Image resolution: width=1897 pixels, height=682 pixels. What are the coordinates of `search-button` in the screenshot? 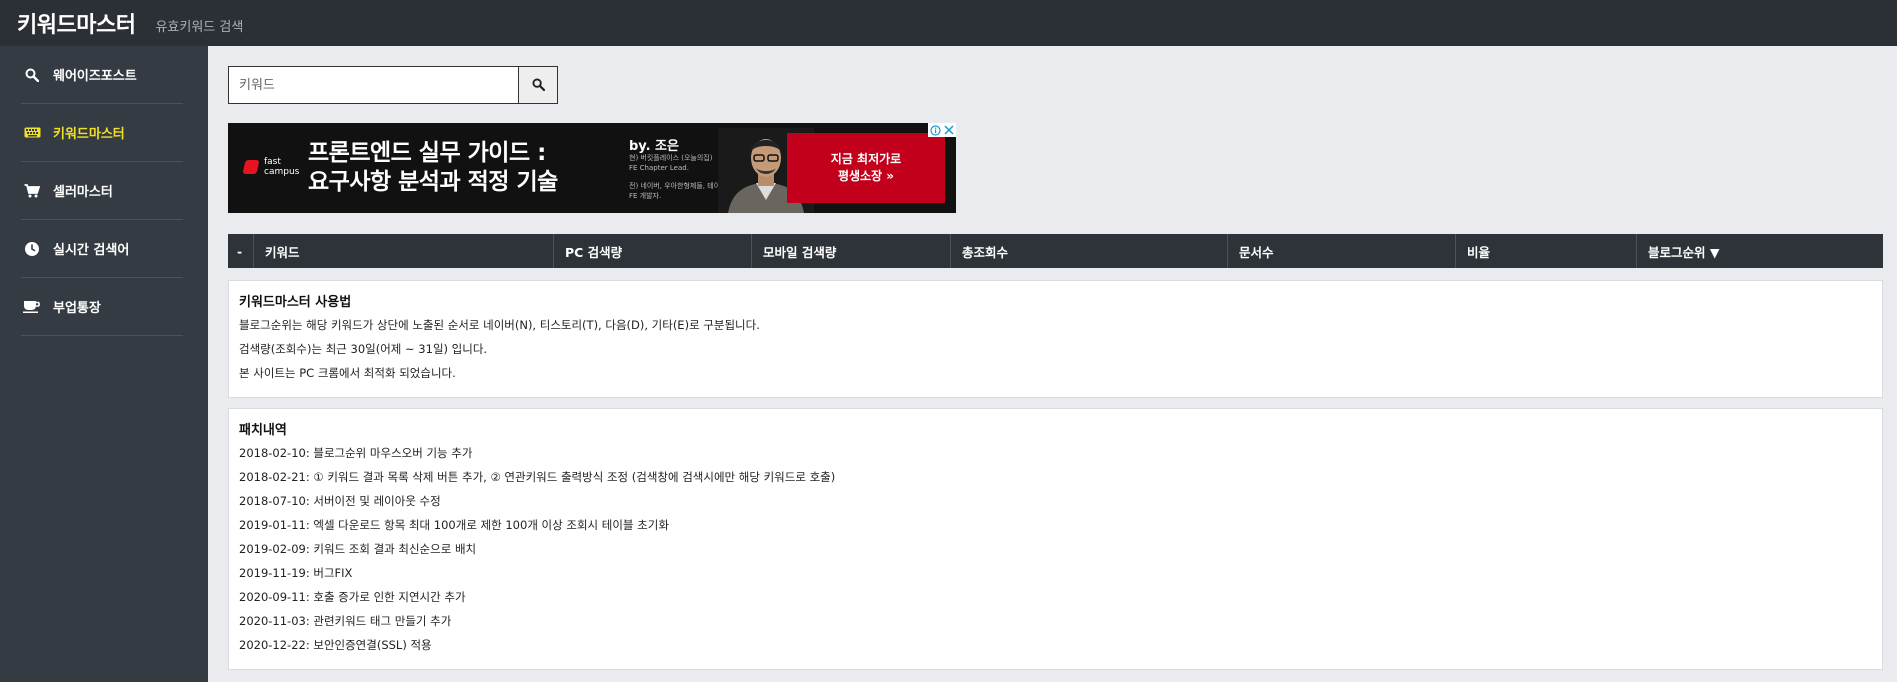 It's located at (538, 85).